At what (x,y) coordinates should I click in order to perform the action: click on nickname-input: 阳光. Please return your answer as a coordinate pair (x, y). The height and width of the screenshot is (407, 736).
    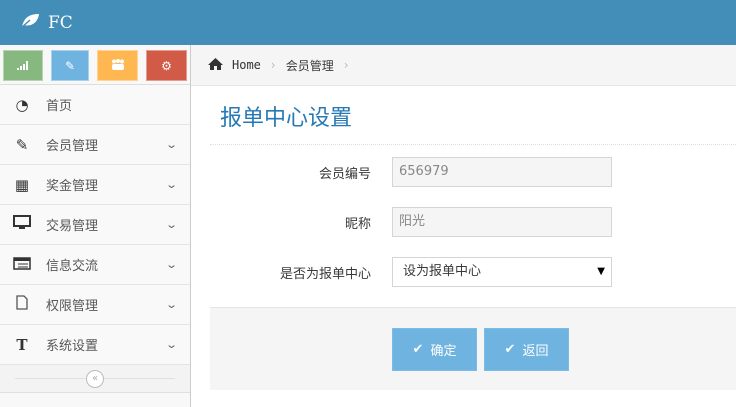
    Looking at the image, I should click on (502, 222).